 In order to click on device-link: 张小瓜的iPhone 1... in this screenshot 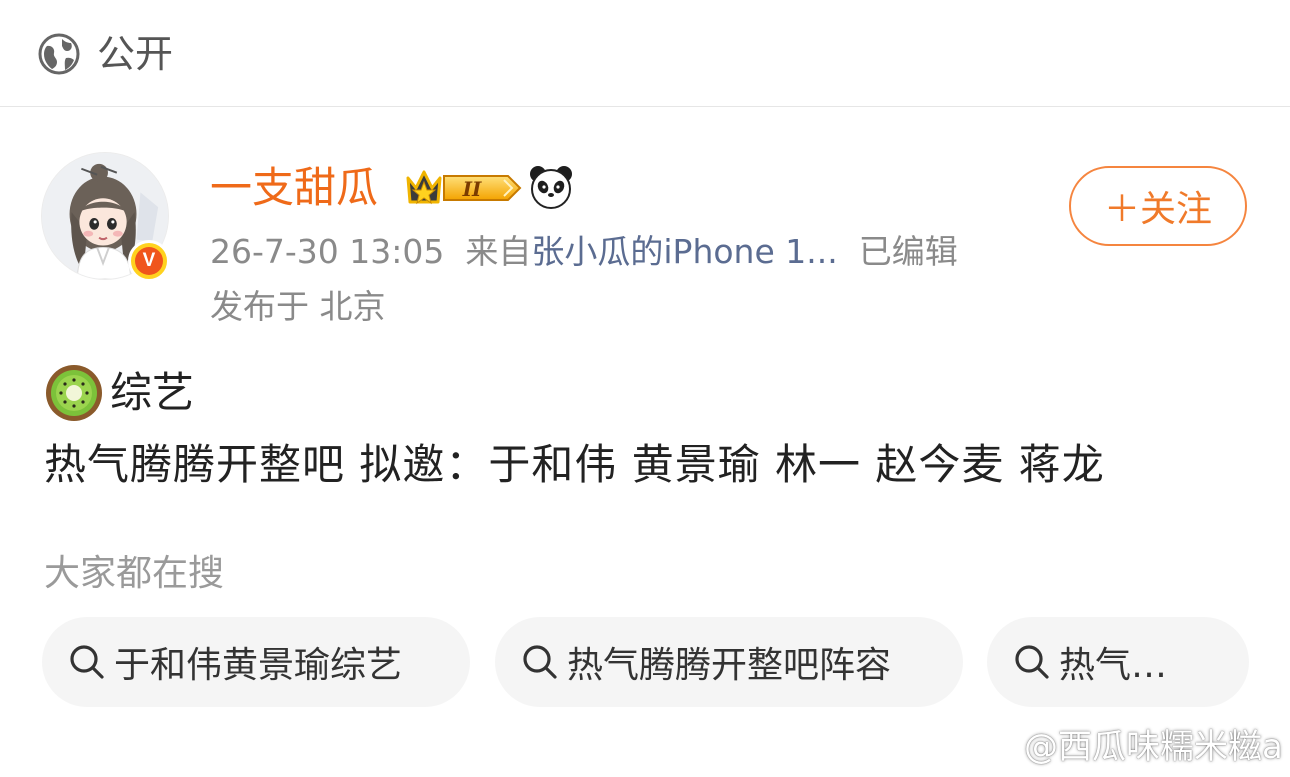, I will do `click(684, 251)`.